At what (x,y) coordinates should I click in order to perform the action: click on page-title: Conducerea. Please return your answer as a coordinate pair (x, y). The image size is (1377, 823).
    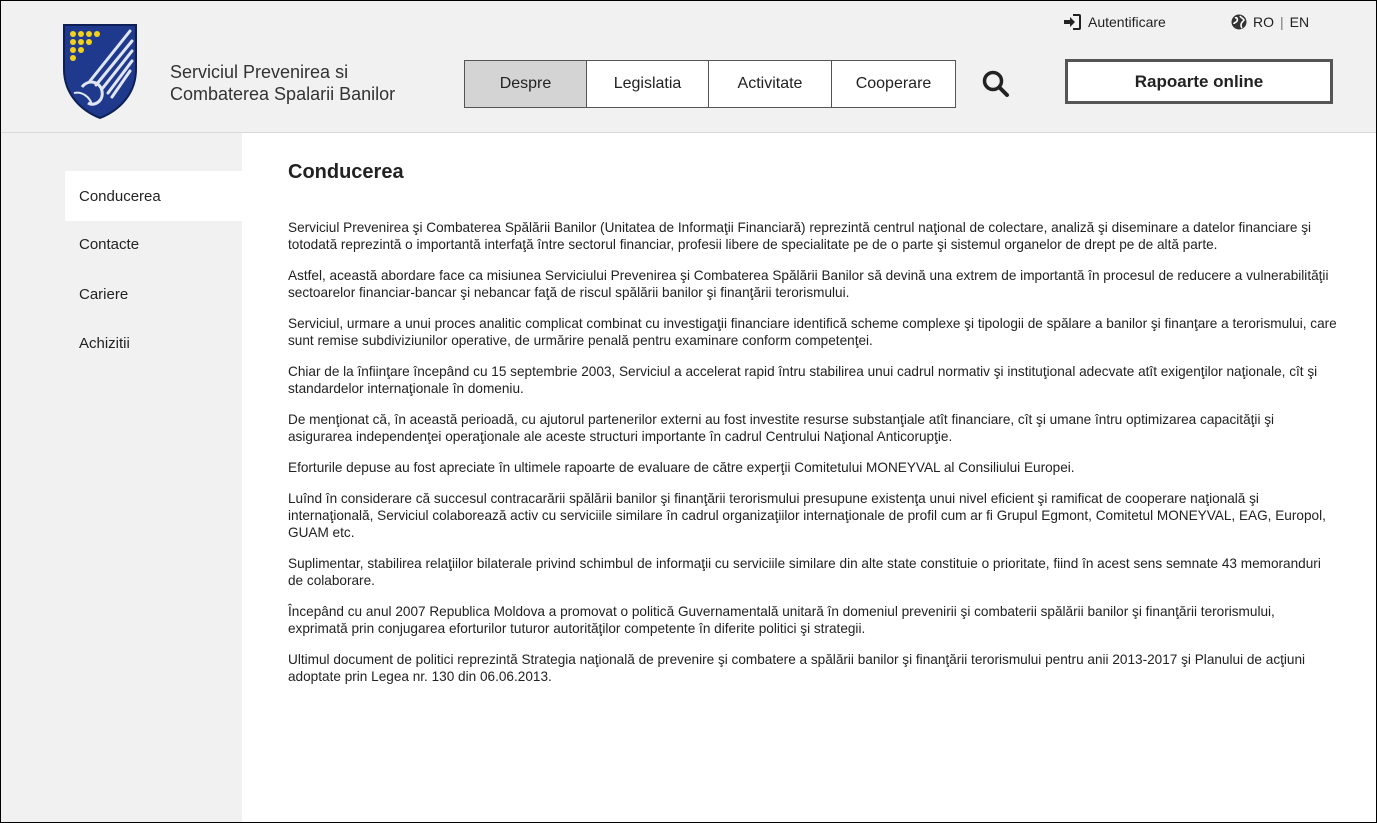
    Looking at the image, I should click on (346, 172).